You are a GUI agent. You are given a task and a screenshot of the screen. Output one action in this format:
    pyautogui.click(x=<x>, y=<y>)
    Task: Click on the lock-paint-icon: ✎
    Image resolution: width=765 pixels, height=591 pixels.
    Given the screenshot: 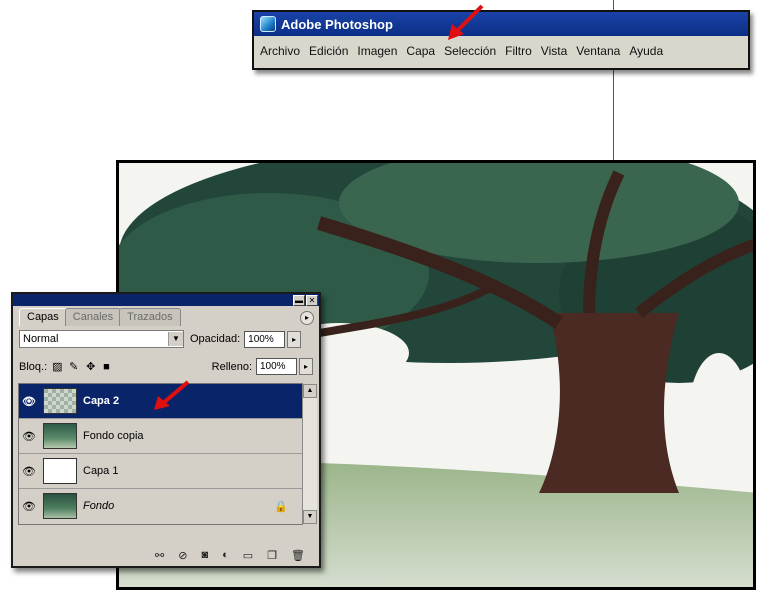 What is the action you would take?
    pyautogui.click(x=75, y=367)
    